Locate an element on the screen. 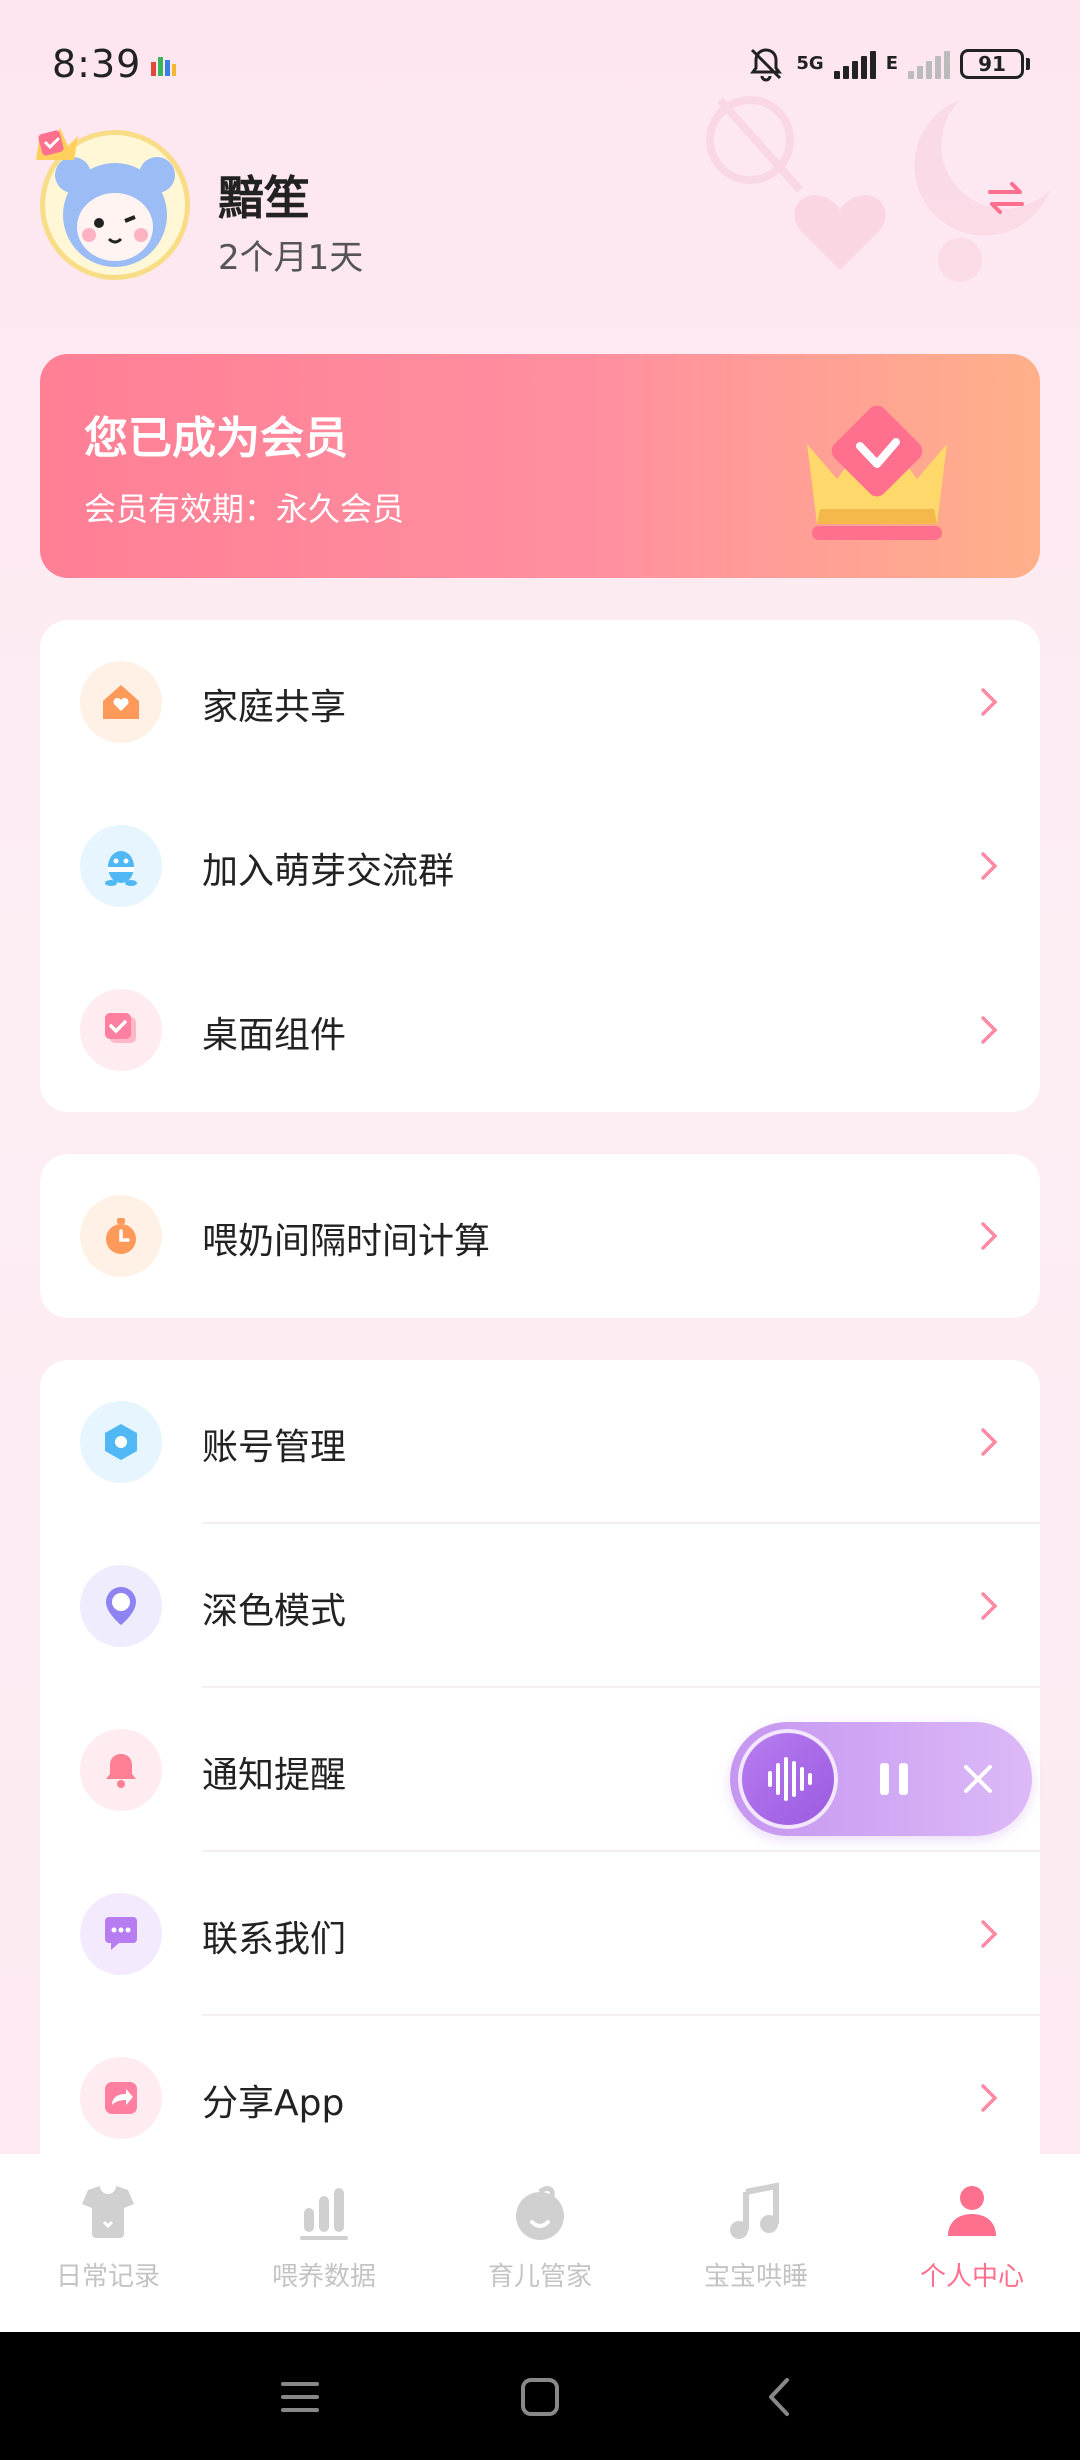 The width and height of the screenshot is (1080, 2460). menu-item-account: 账号管理 is located at coordinates (540, 1442).